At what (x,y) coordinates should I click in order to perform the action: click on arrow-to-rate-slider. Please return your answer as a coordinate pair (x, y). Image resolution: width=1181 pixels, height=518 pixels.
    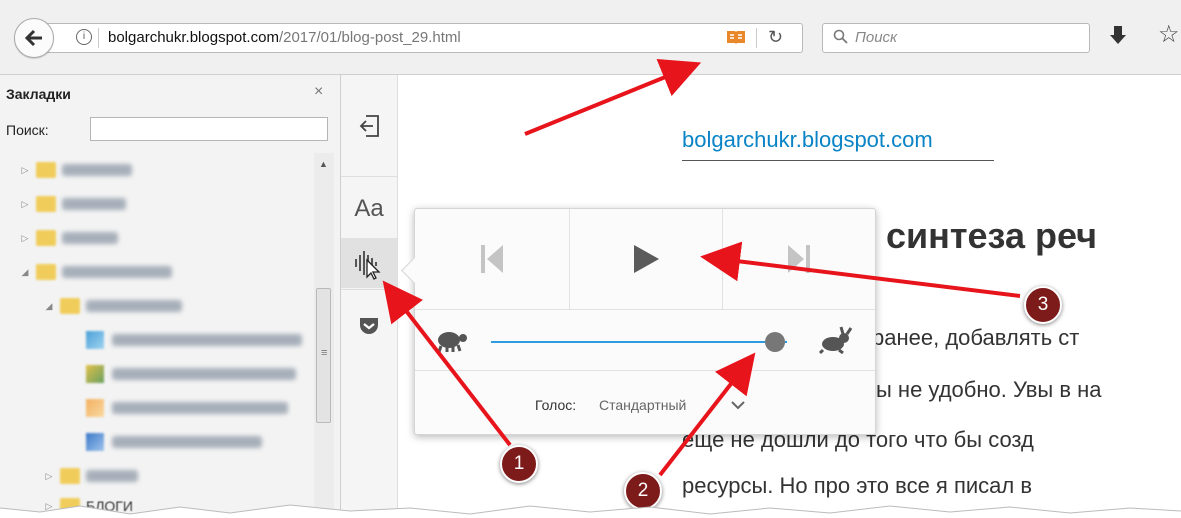
    Looking at the image, I should click on (707, 414).